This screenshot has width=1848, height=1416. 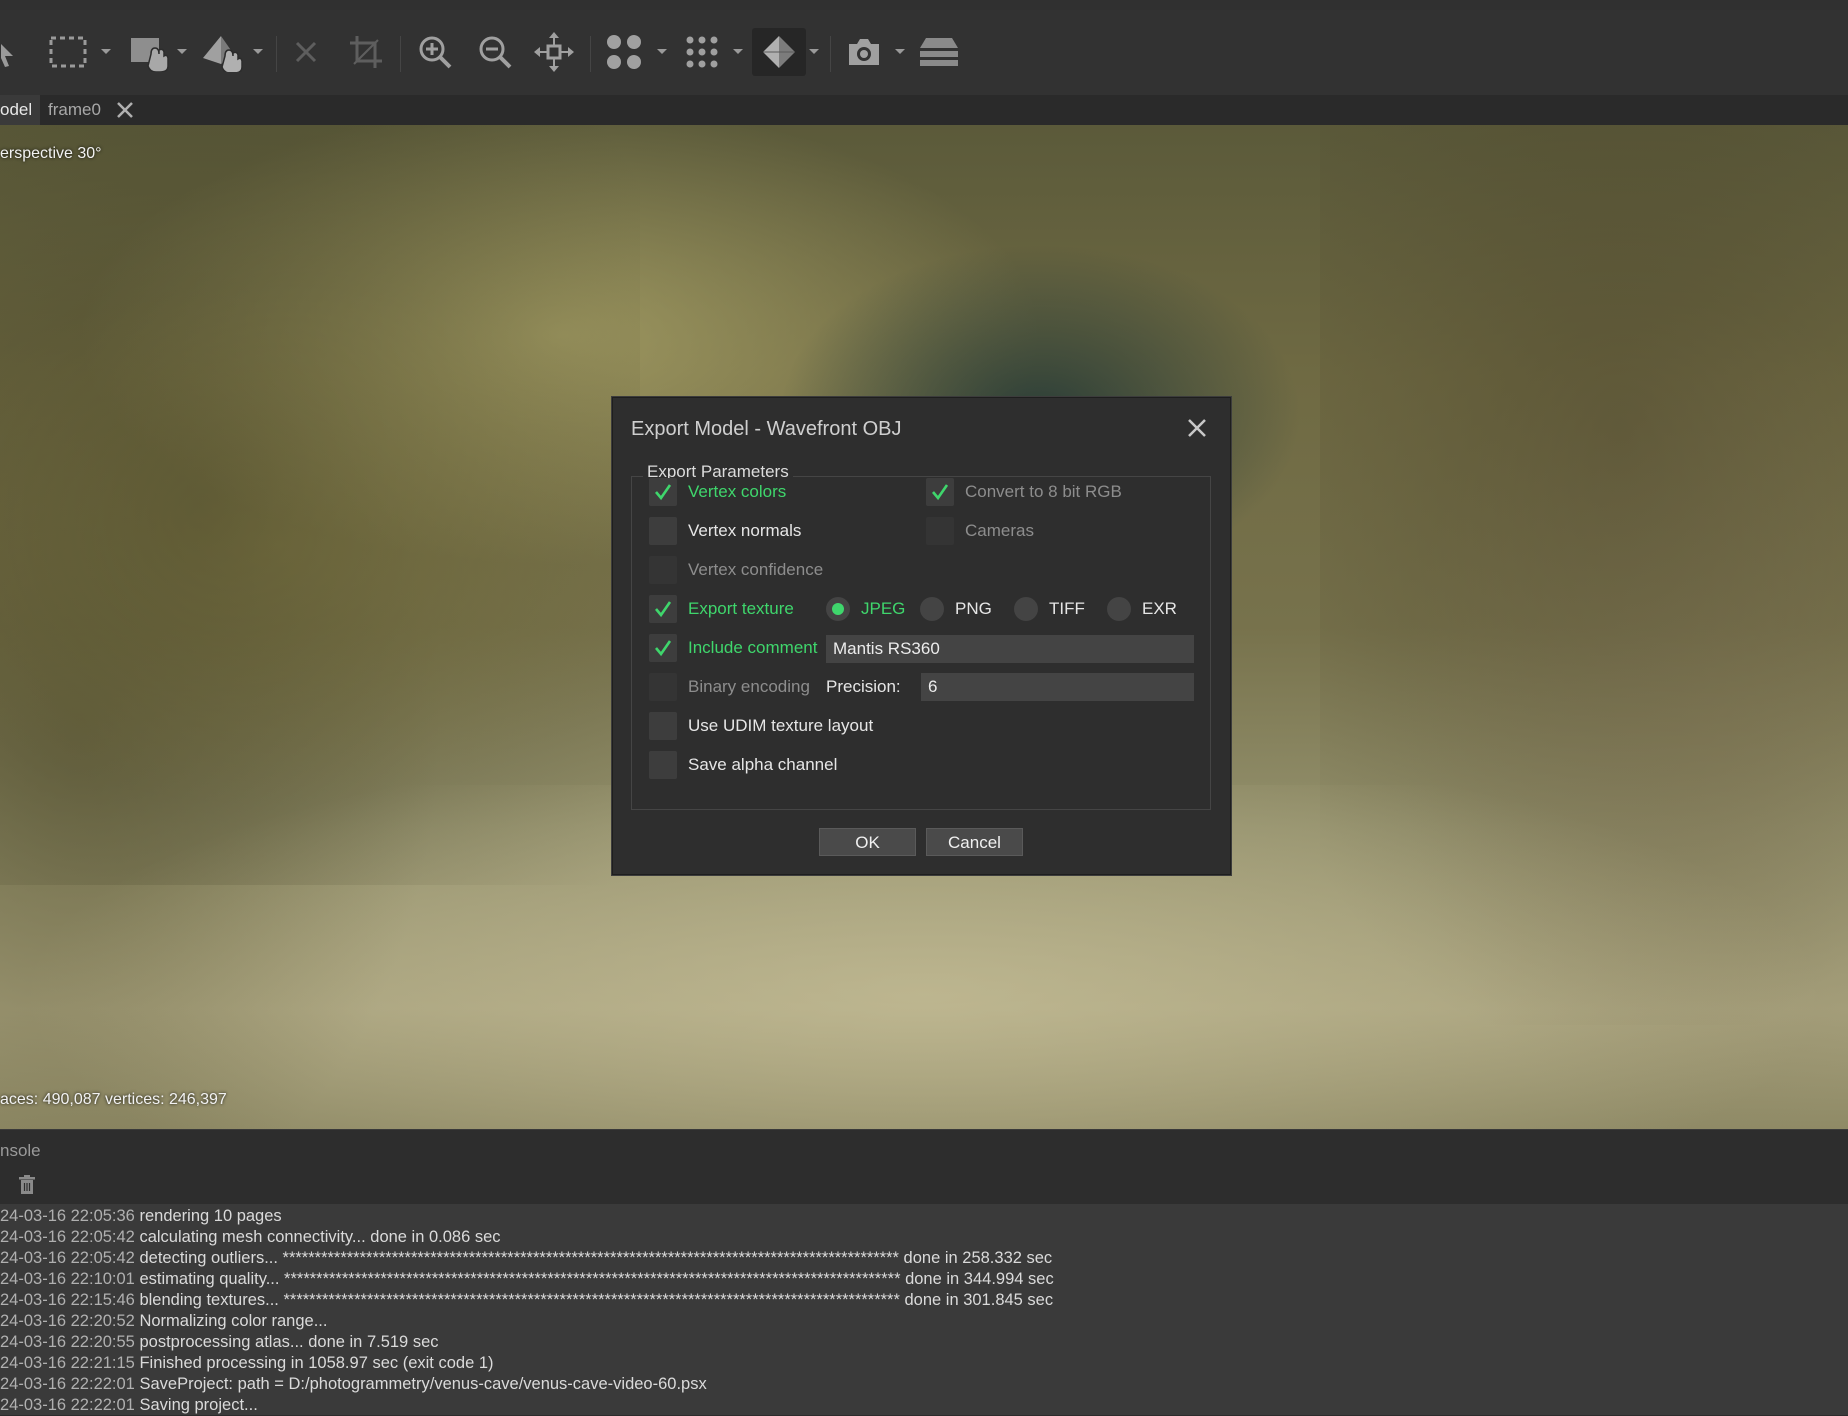 I want to click on log-timestamp: 24-03-16 22:20:52, so click(x=67, y=1321).